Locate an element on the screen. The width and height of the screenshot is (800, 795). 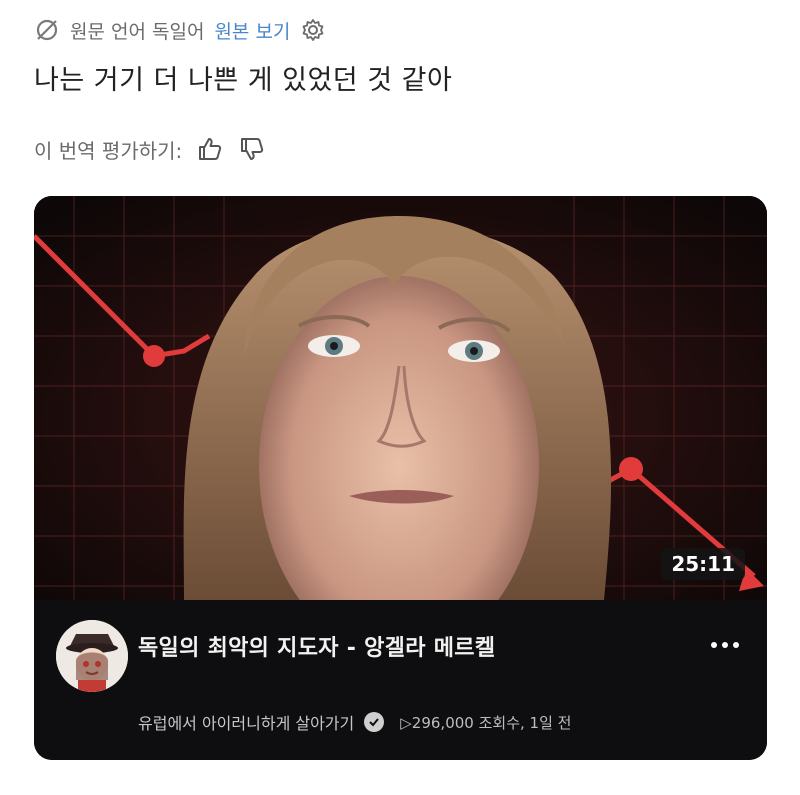
translated-comment-text: 나는 거기 더 나쁜 게 있었던 것 같아 is located at coordinates (243, 80).